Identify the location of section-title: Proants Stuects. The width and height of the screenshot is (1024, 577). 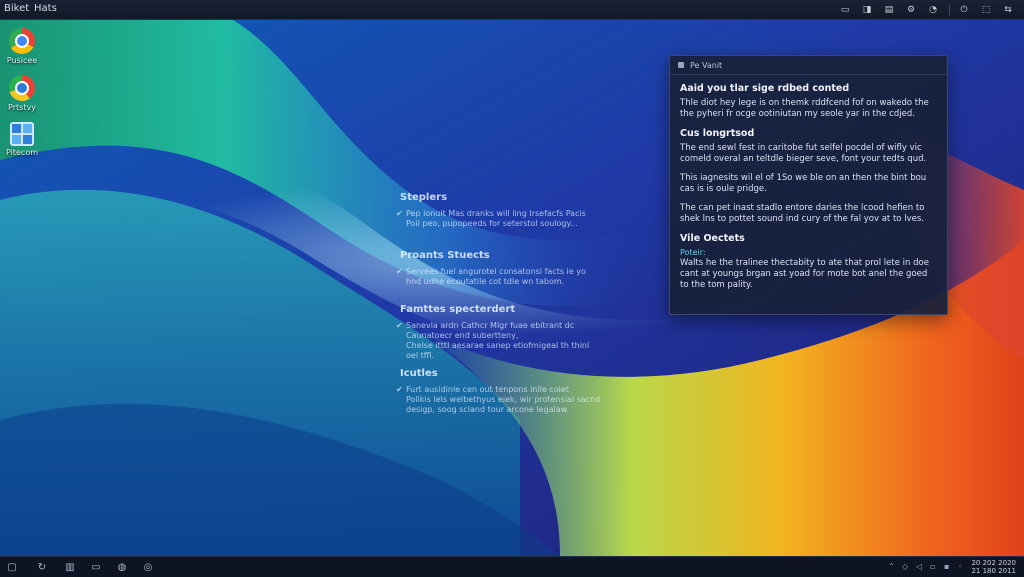
(445, 255).